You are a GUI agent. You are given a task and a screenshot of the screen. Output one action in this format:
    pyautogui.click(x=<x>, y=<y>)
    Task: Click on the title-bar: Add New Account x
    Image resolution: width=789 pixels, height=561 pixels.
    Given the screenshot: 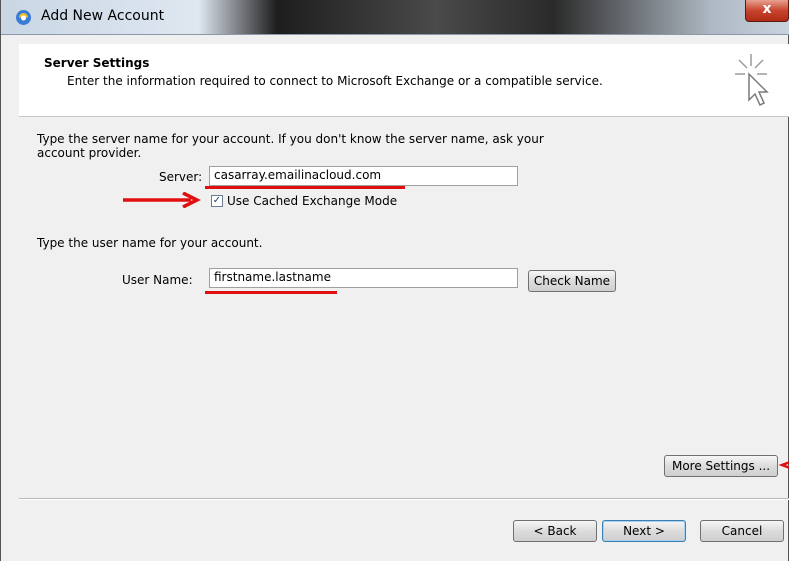 What is the action you would take?
    pyautogui.click(x=395, y=17)
    